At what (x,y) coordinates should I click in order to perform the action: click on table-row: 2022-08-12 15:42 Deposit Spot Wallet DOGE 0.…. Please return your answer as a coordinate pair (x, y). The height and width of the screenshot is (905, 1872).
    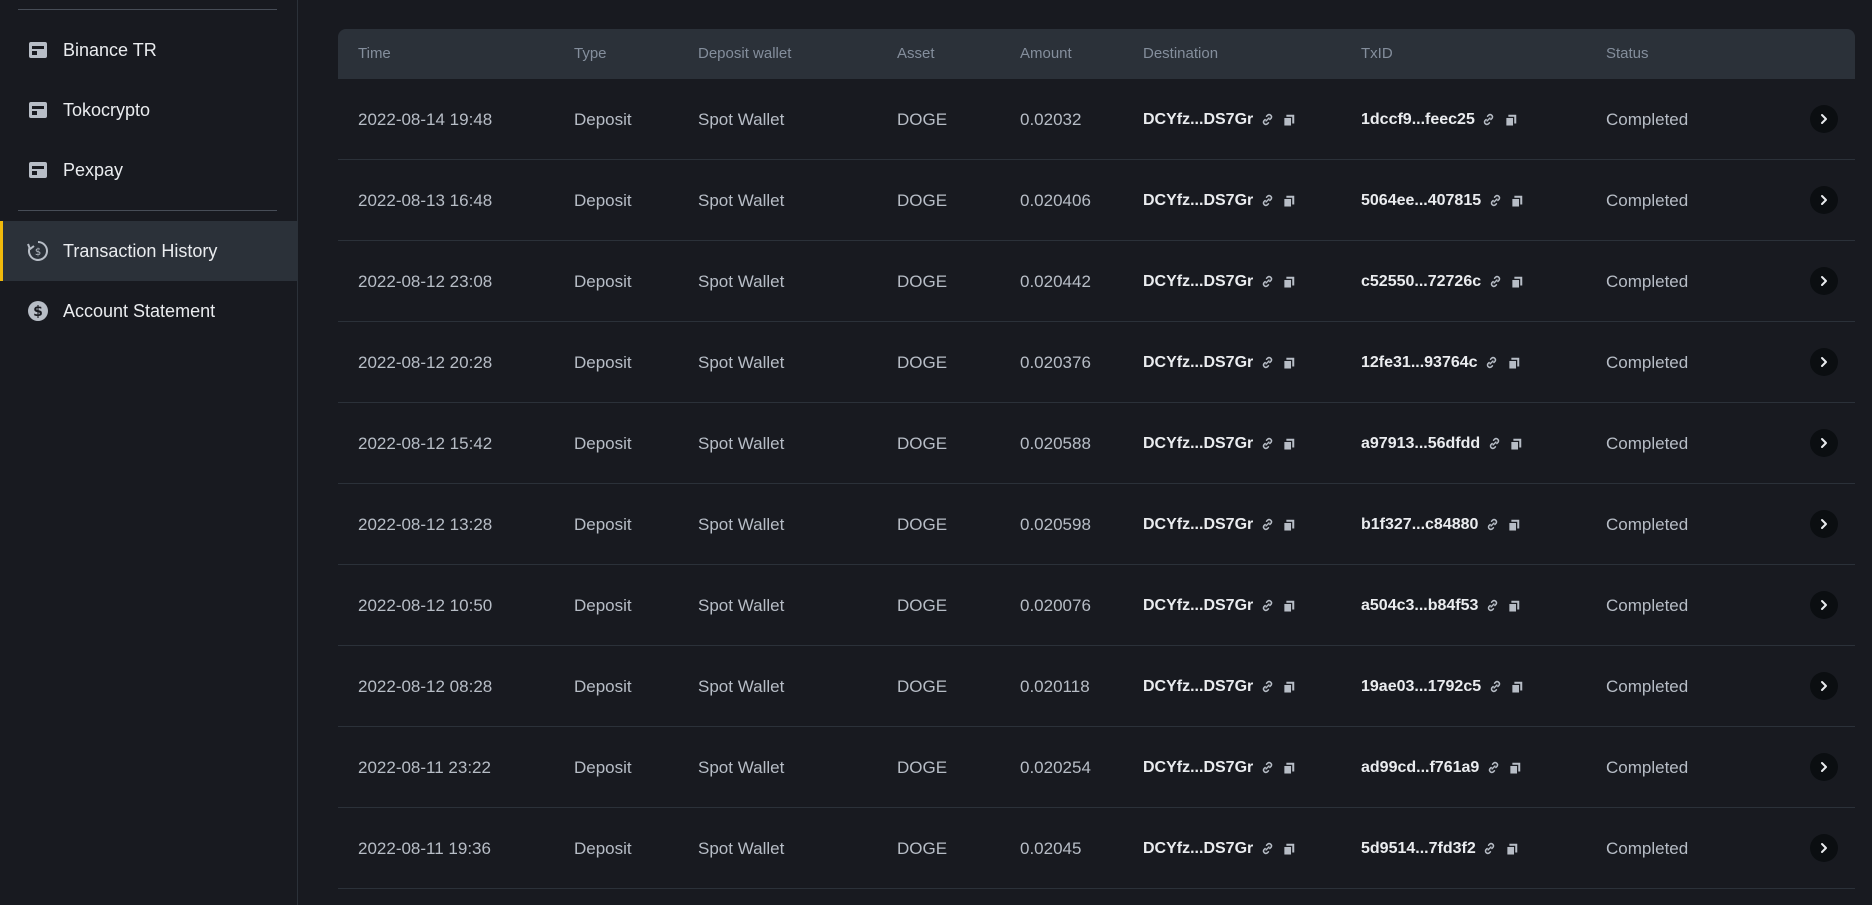
    Looking at the image, I should click on (1096, 443).